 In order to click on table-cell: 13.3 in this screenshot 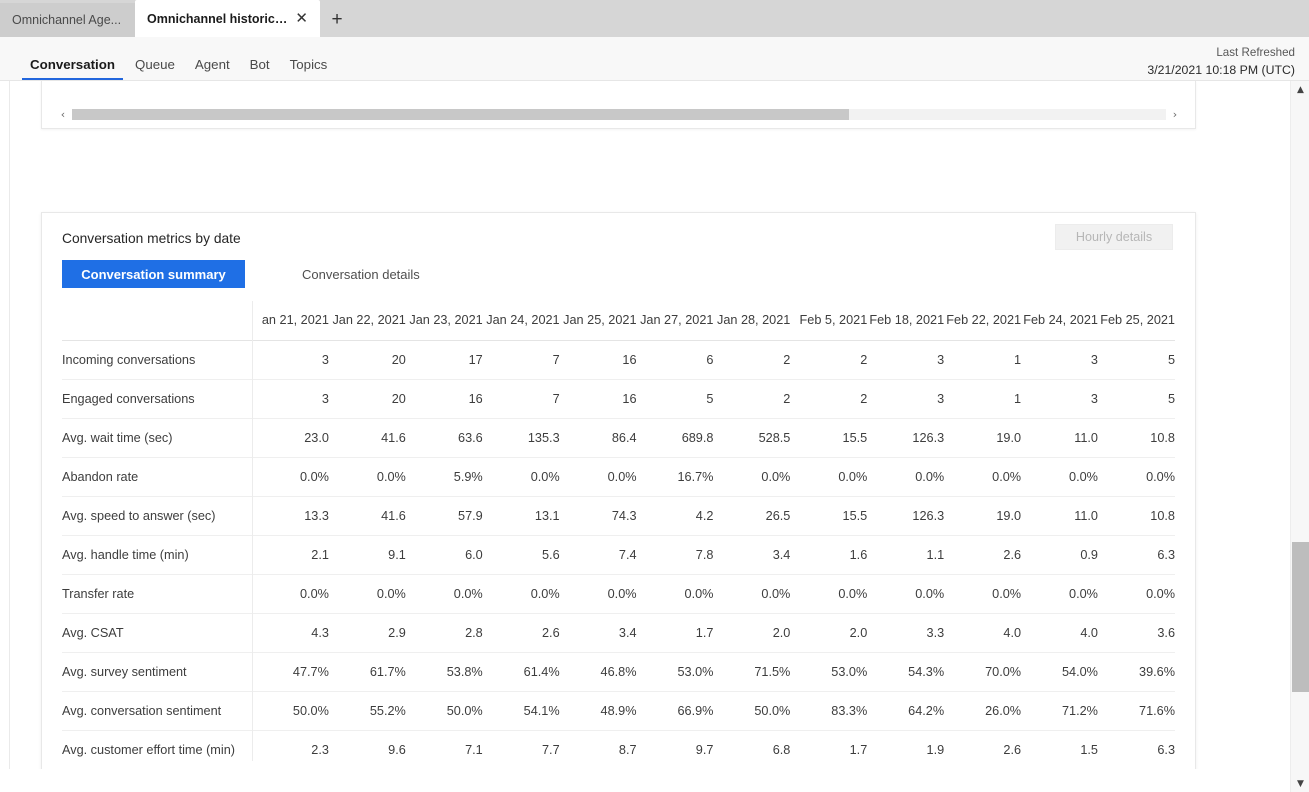, I will do `click(316, 515)`.